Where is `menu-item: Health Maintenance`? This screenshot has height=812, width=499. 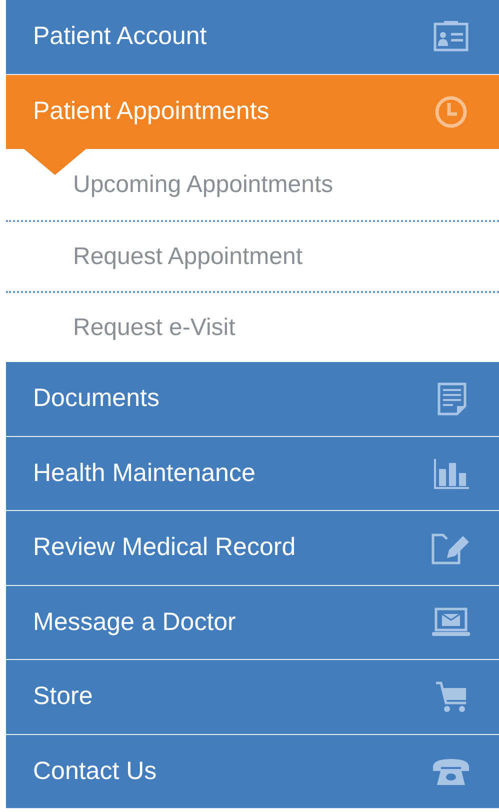 menu-item: Health Maintenance is located at coordinates (252, 473).